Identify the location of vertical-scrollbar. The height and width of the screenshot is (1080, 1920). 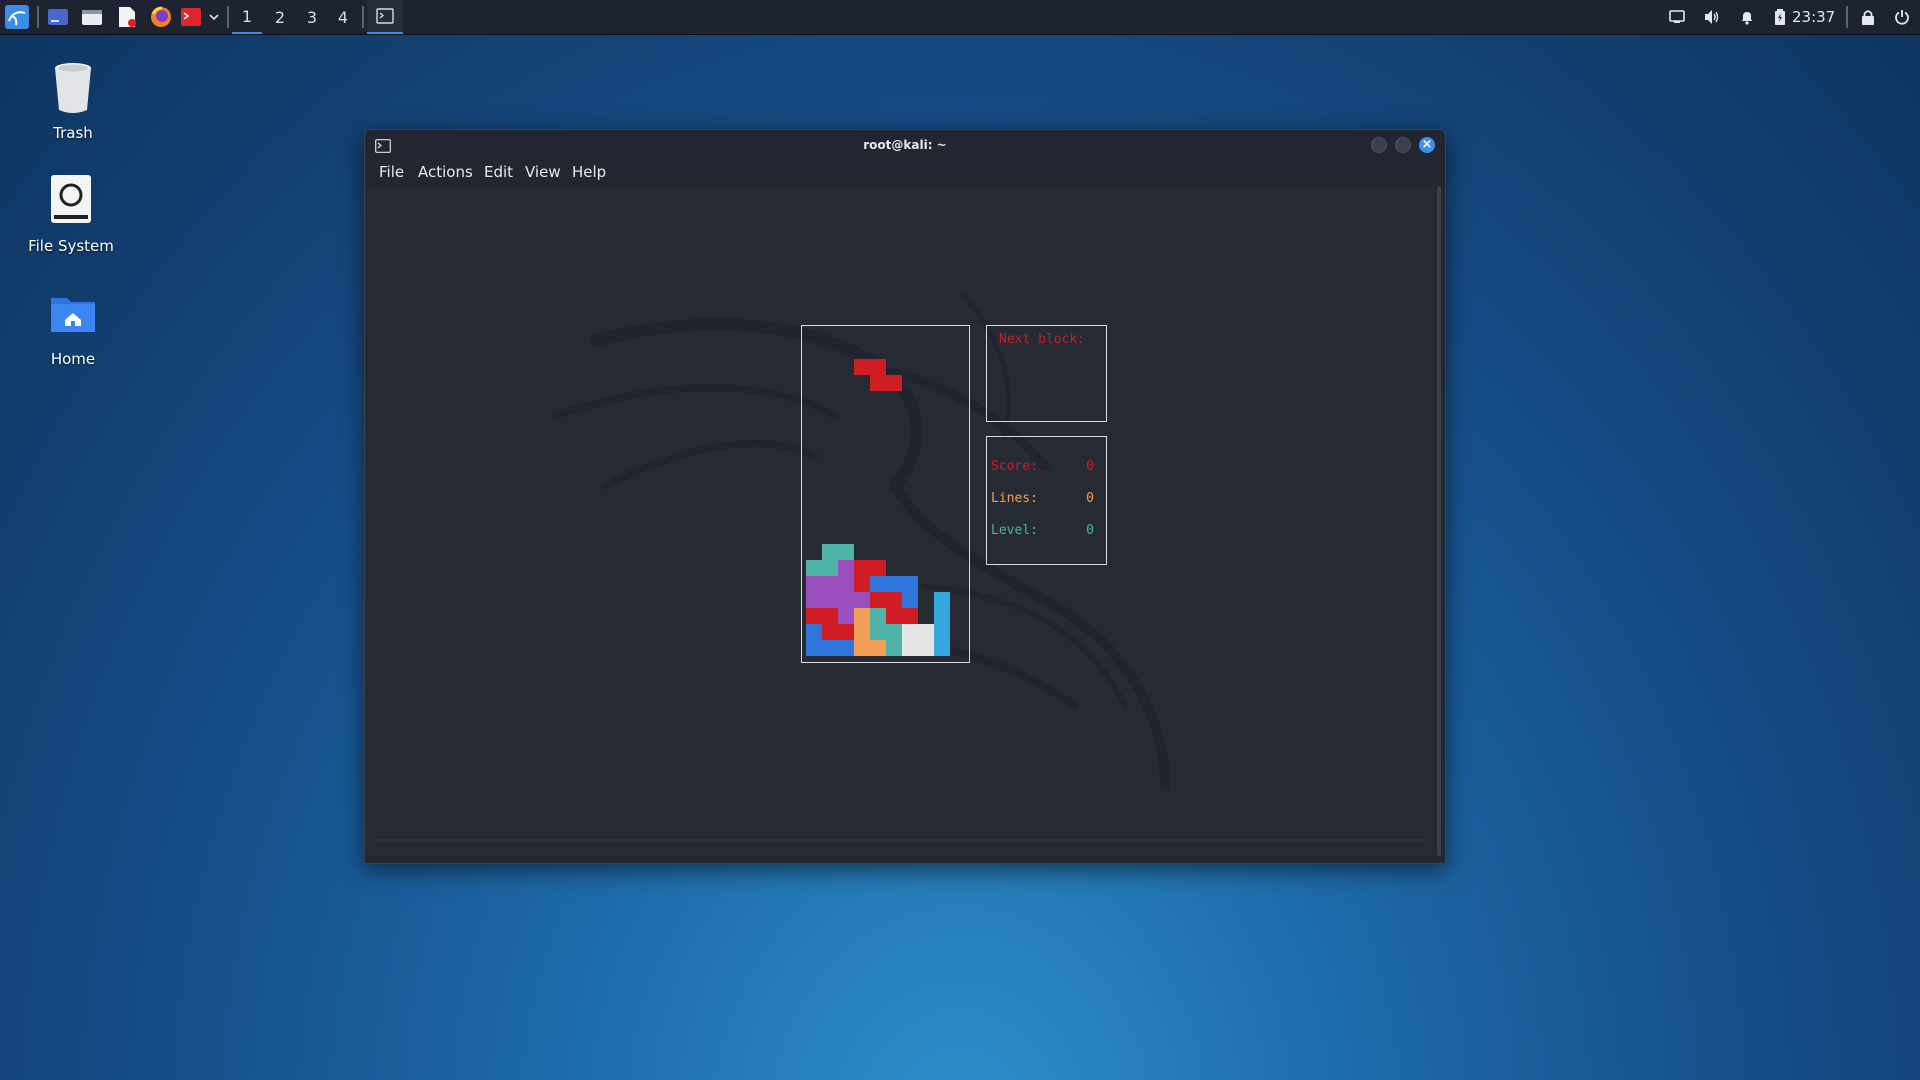
(1439, 521).